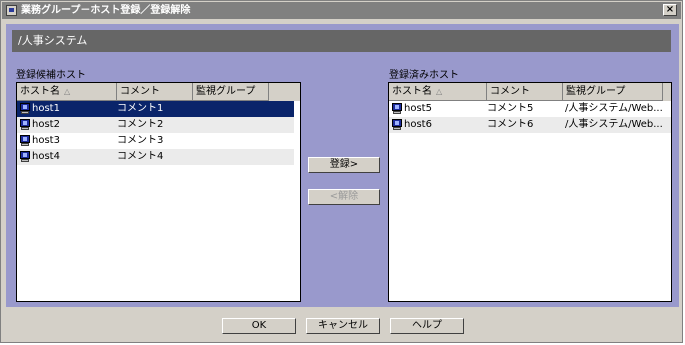 This screenshot has height=345, width=685. What do you see at coordinates (343, 326) in the screenshot?
I see `cancel-button: キャンセル` at bounding box center [343, 326].